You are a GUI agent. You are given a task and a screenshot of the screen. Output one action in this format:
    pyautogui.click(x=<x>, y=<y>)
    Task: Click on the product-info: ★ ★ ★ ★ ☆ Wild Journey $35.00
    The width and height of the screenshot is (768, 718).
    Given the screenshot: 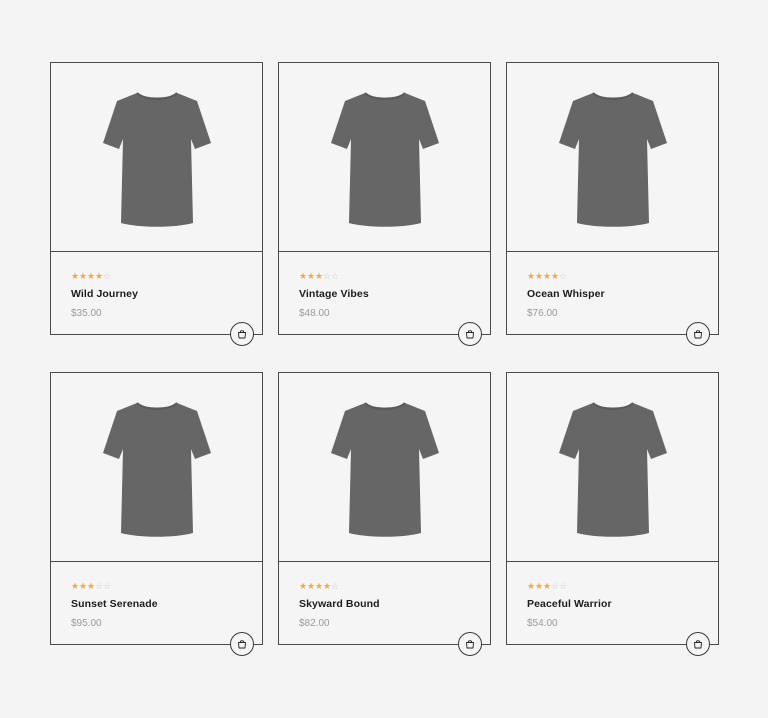 What is the action you would take?
    pyautogui.click(x=160, y=295)
    